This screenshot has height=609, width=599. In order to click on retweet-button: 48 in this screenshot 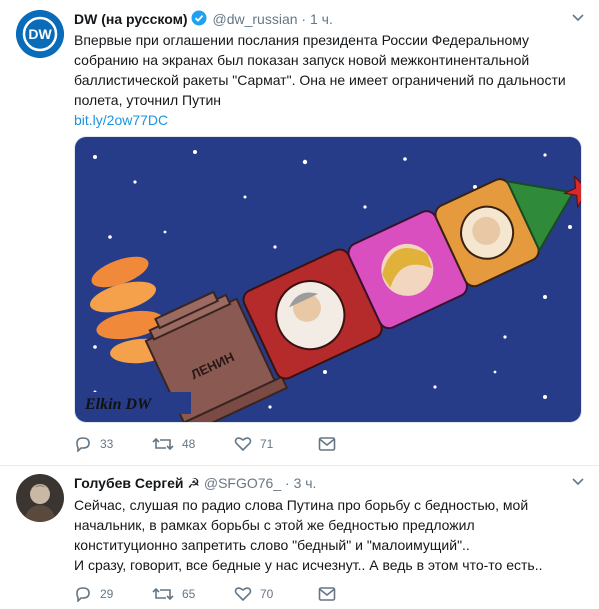, I will do `click(173, 444)`.